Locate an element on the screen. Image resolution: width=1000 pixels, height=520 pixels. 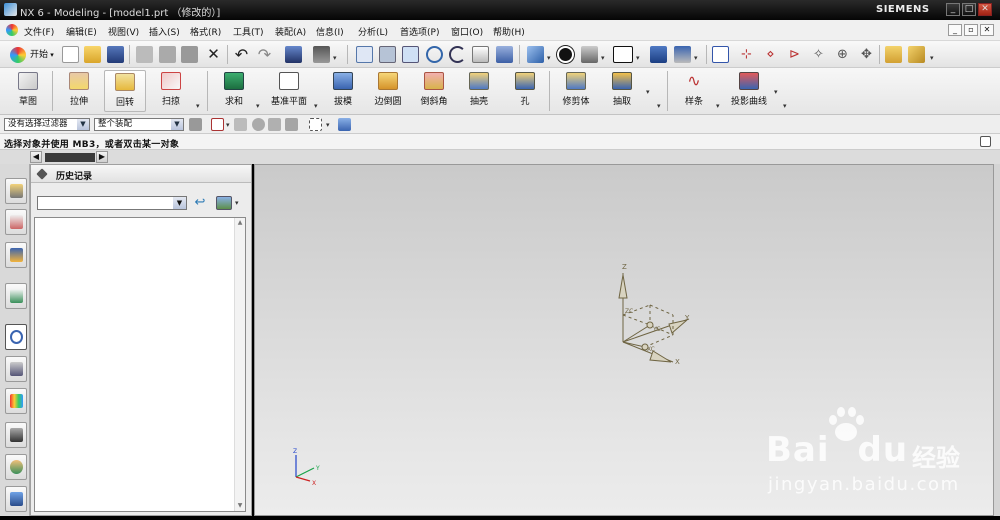
menu-tools: 工具(T) is located at coordinates (248, 31).